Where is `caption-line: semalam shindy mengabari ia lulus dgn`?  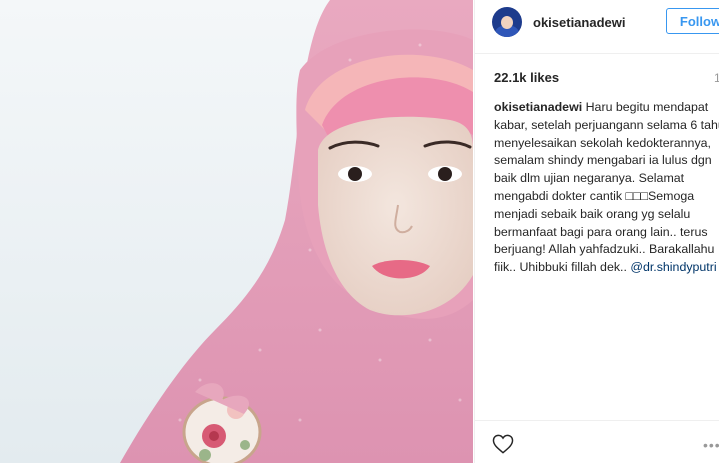
caption-line: semalam shindy mengabari ia lulus dgn is located at coordinates (603, 160).